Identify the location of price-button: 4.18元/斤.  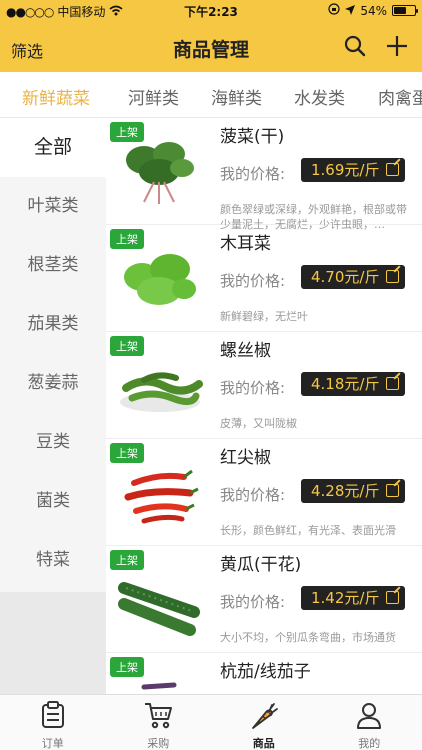
(353, 384).